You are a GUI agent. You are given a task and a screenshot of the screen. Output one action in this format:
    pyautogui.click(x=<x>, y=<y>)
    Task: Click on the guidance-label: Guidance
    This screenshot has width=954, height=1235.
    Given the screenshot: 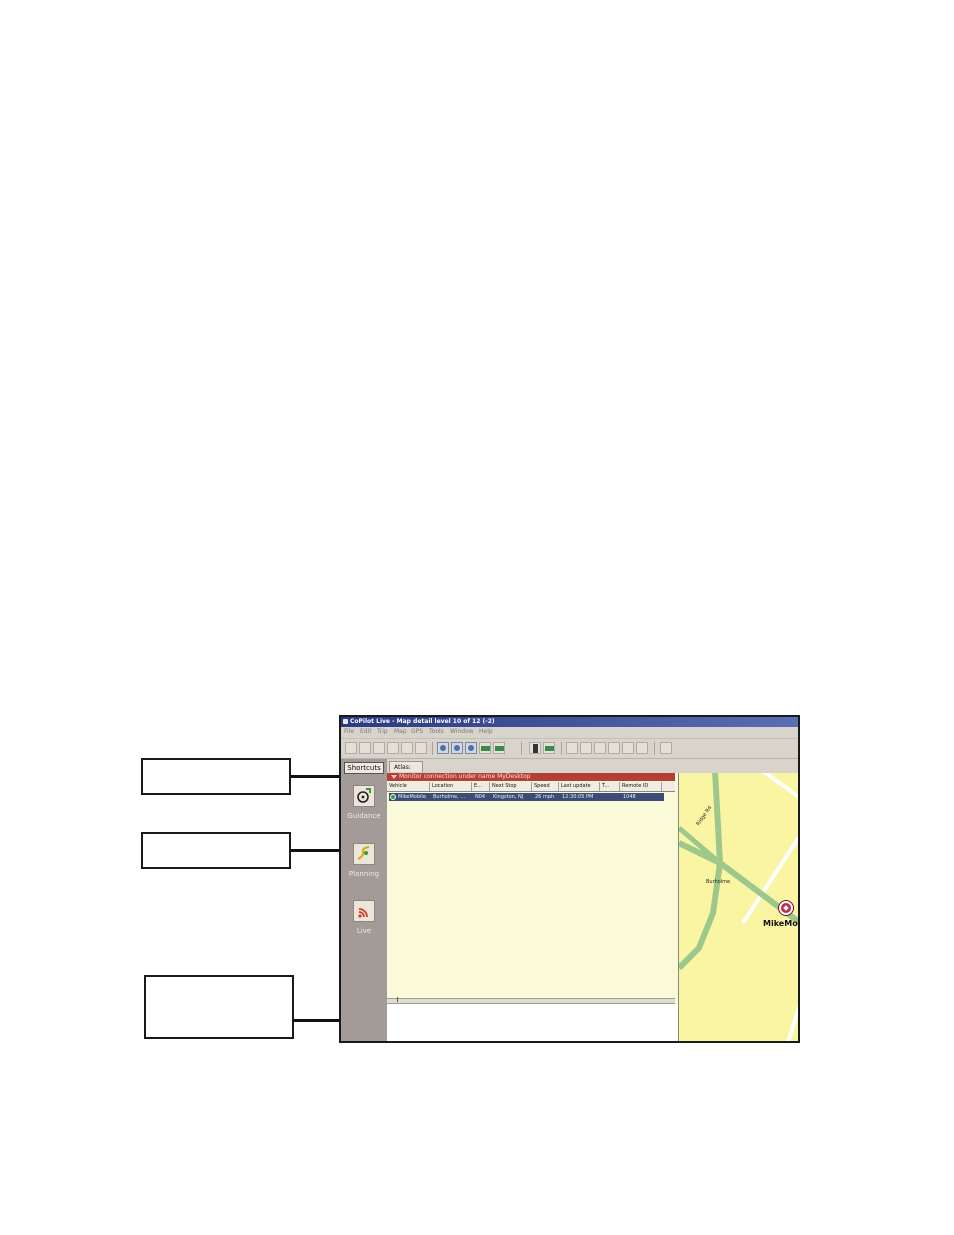 What is the action you would take?
    pyautogui.click(x=364, y=816)
    